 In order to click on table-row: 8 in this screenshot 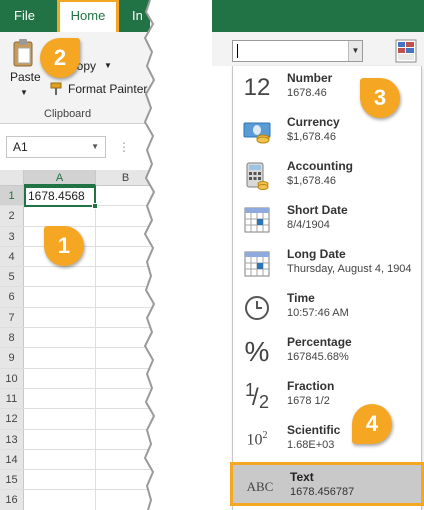, I will do `click(75, 338)`.